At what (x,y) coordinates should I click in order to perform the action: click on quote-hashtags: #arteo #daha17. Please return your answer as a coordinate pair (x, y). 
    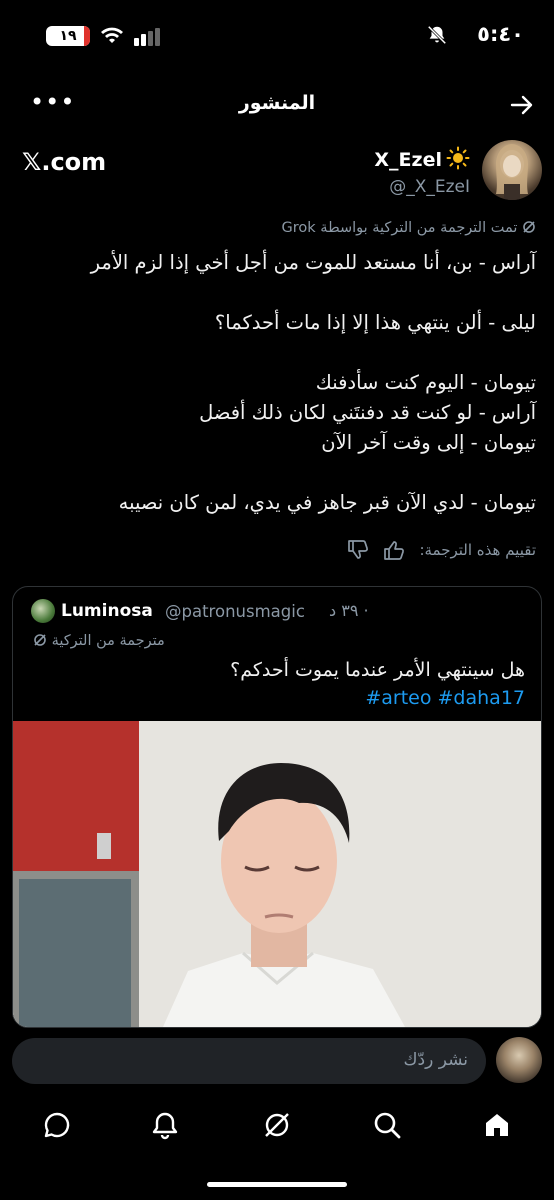
    Looking at the image, I should click on (445, 698).